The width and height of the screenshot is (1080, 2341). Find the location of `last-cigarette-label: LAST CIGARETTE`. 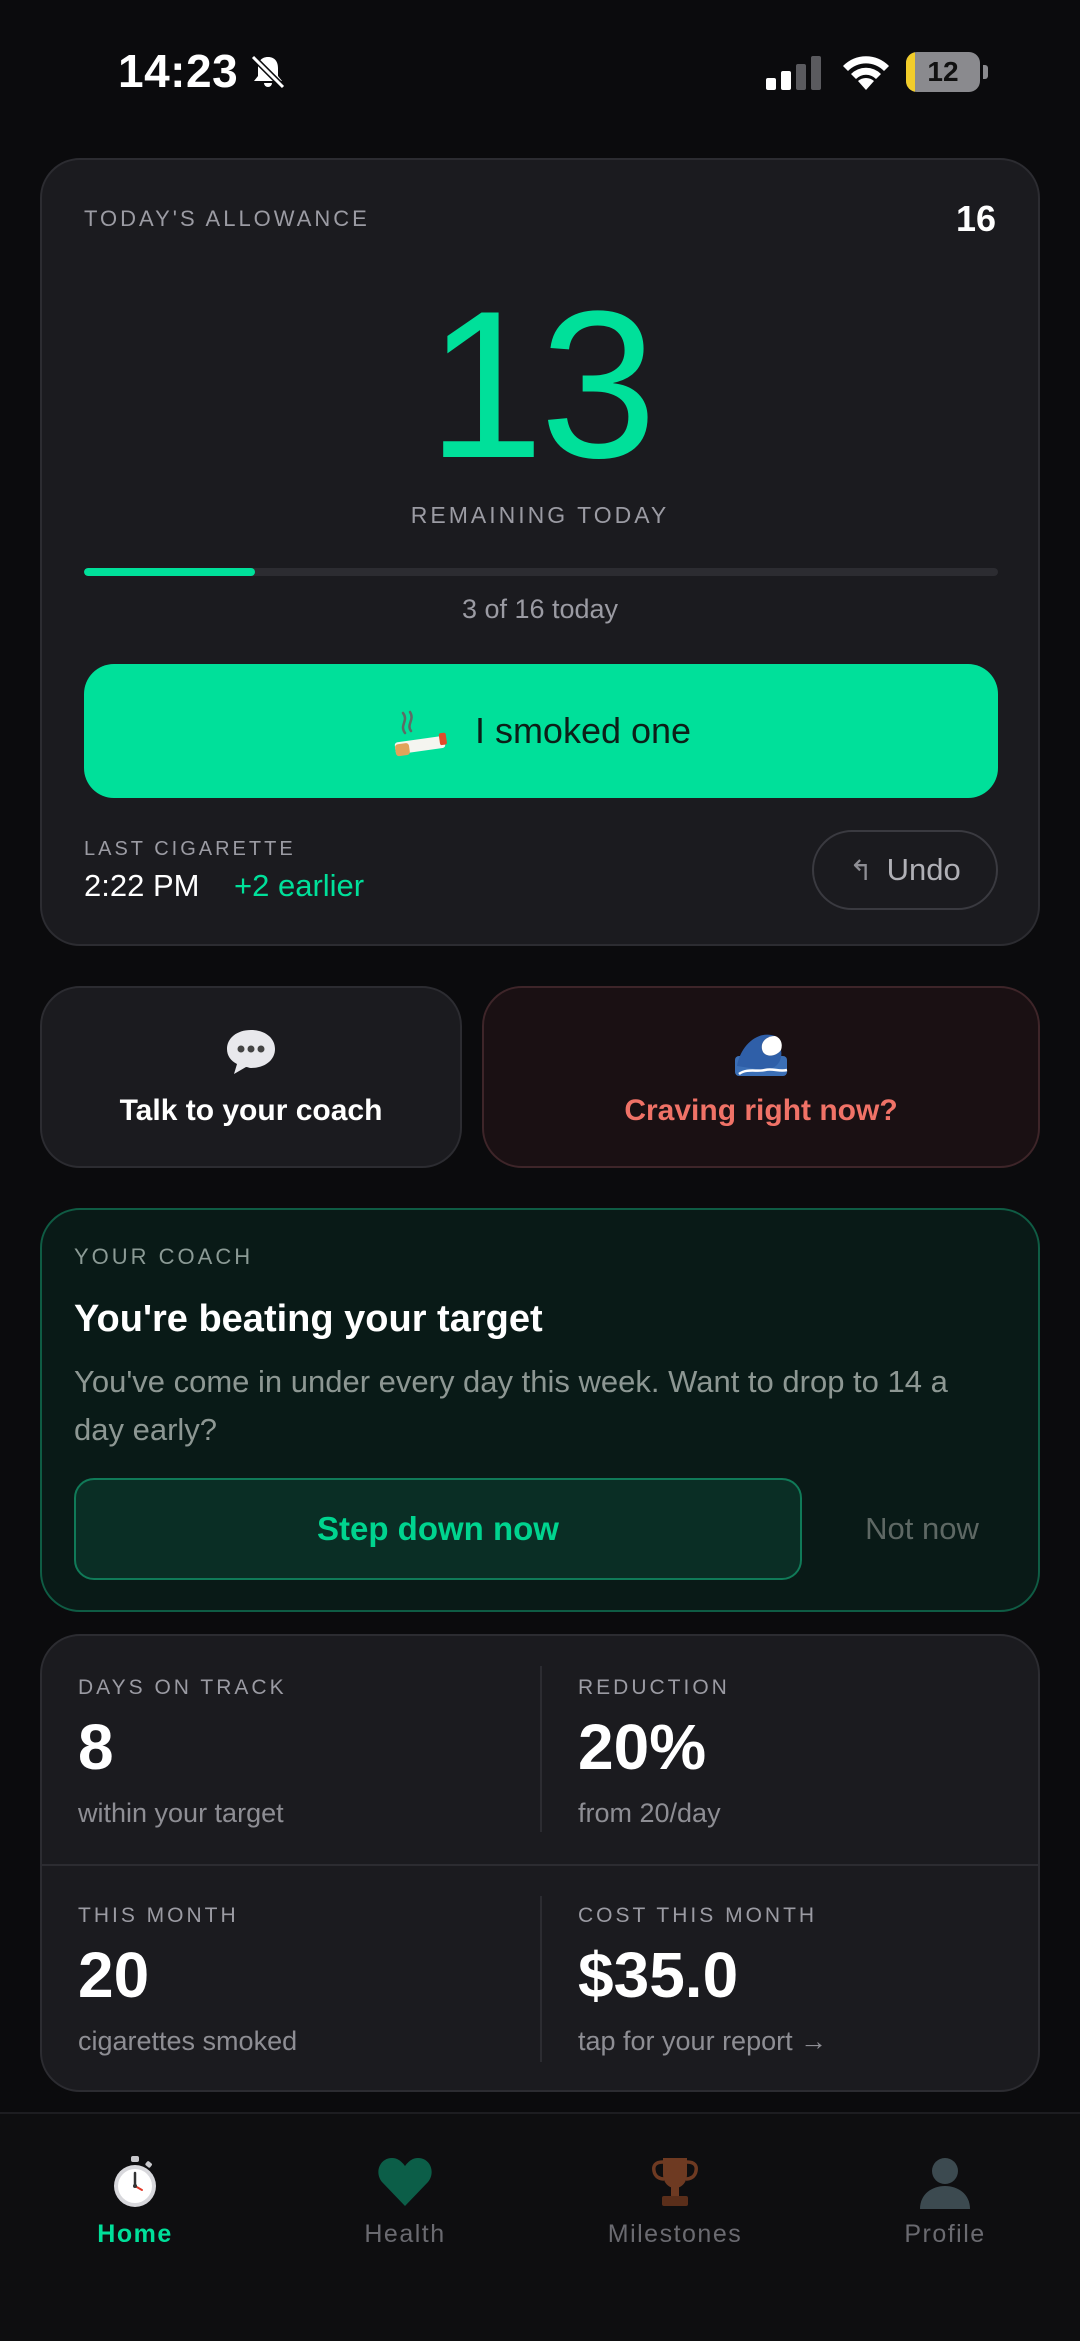

last-cigarette-label: LAST CIGARETTE is located at coordinates (190, 849).